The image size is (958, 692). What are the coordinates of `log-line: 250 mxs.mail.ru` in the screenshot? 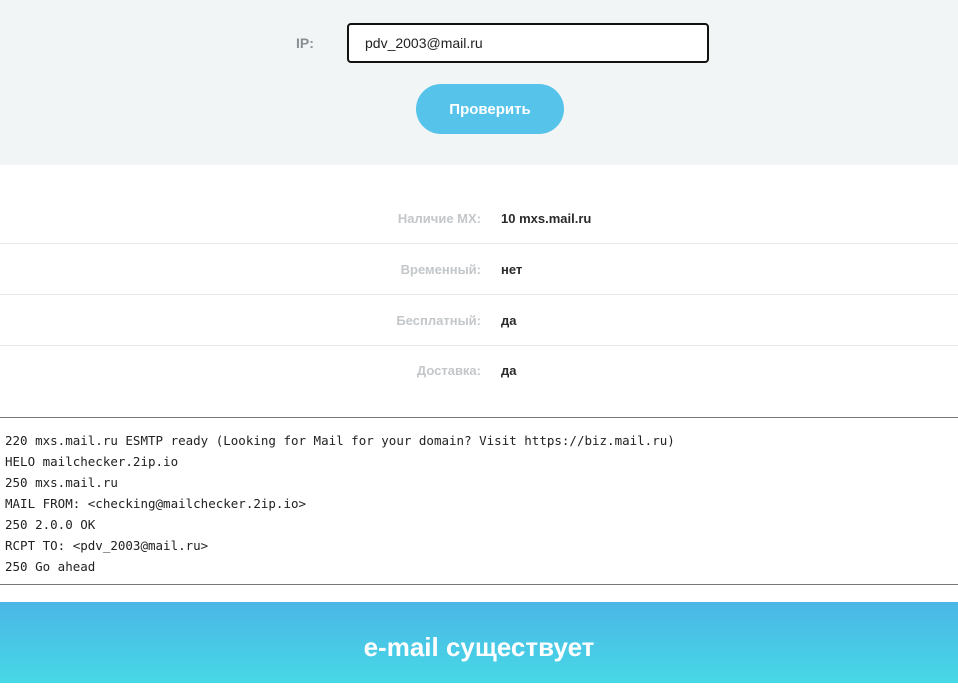 It's located at (61, 482).